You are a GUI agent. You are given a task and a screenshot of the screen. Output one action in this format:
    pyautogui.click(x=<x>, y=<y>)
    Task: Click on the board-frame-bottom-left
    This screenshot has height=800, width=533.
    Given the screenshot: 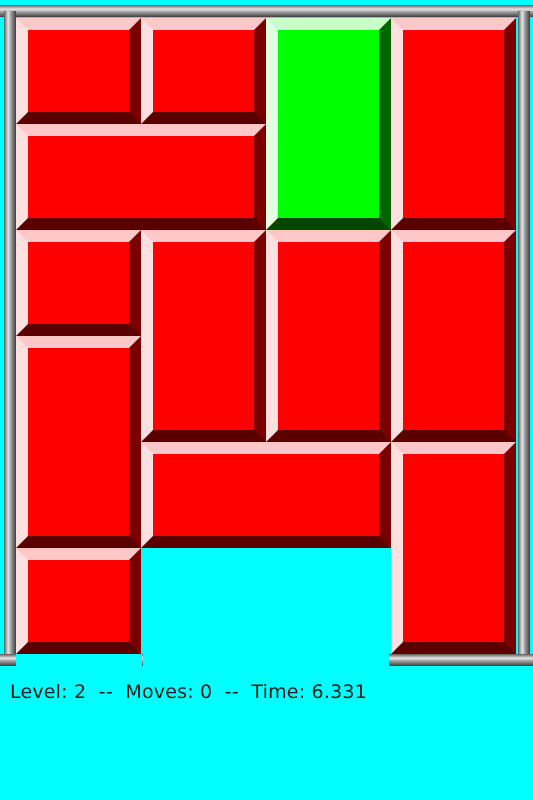 What is the action you would take?
    pyautogui.click(x=8, y=660)
    